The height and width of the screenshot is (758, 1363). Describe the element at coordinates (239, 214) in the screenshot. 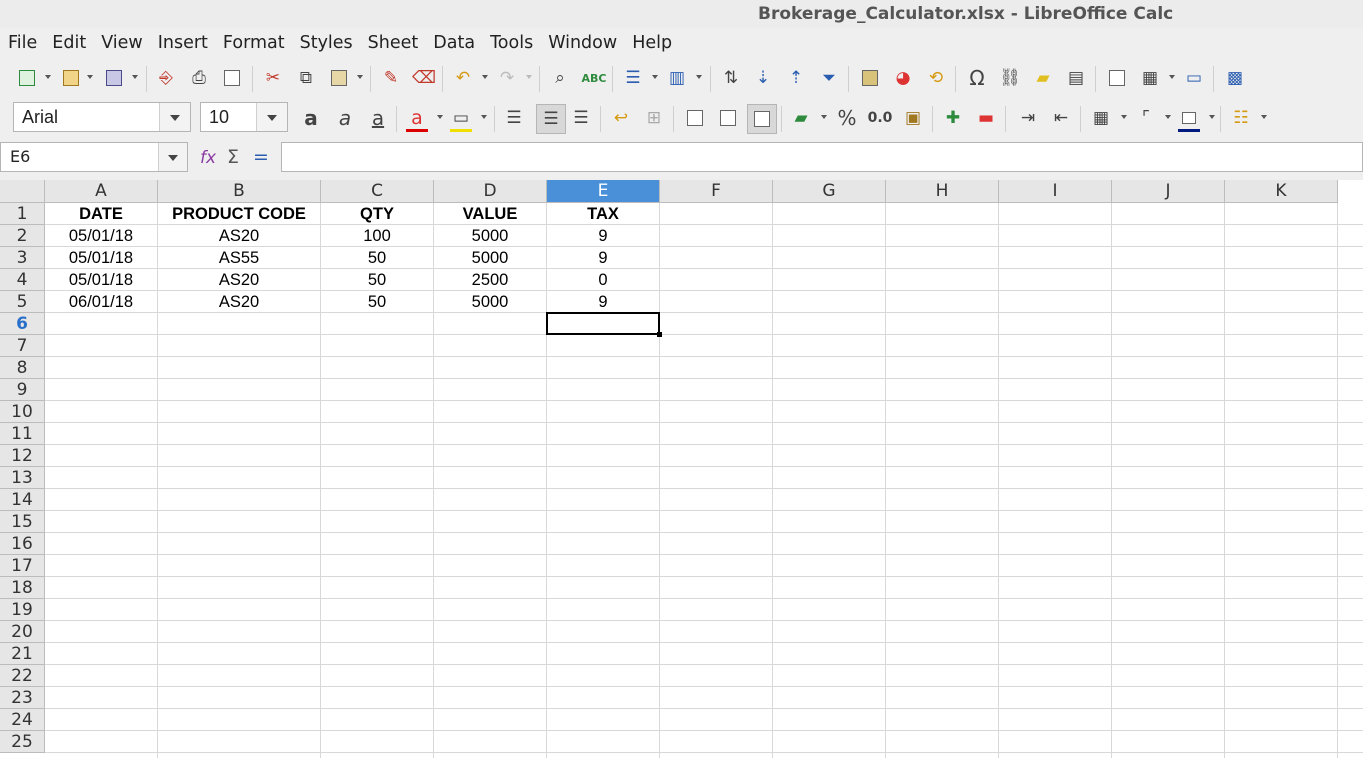

I see `cell-b1: PRODUCT CODE` at that location.